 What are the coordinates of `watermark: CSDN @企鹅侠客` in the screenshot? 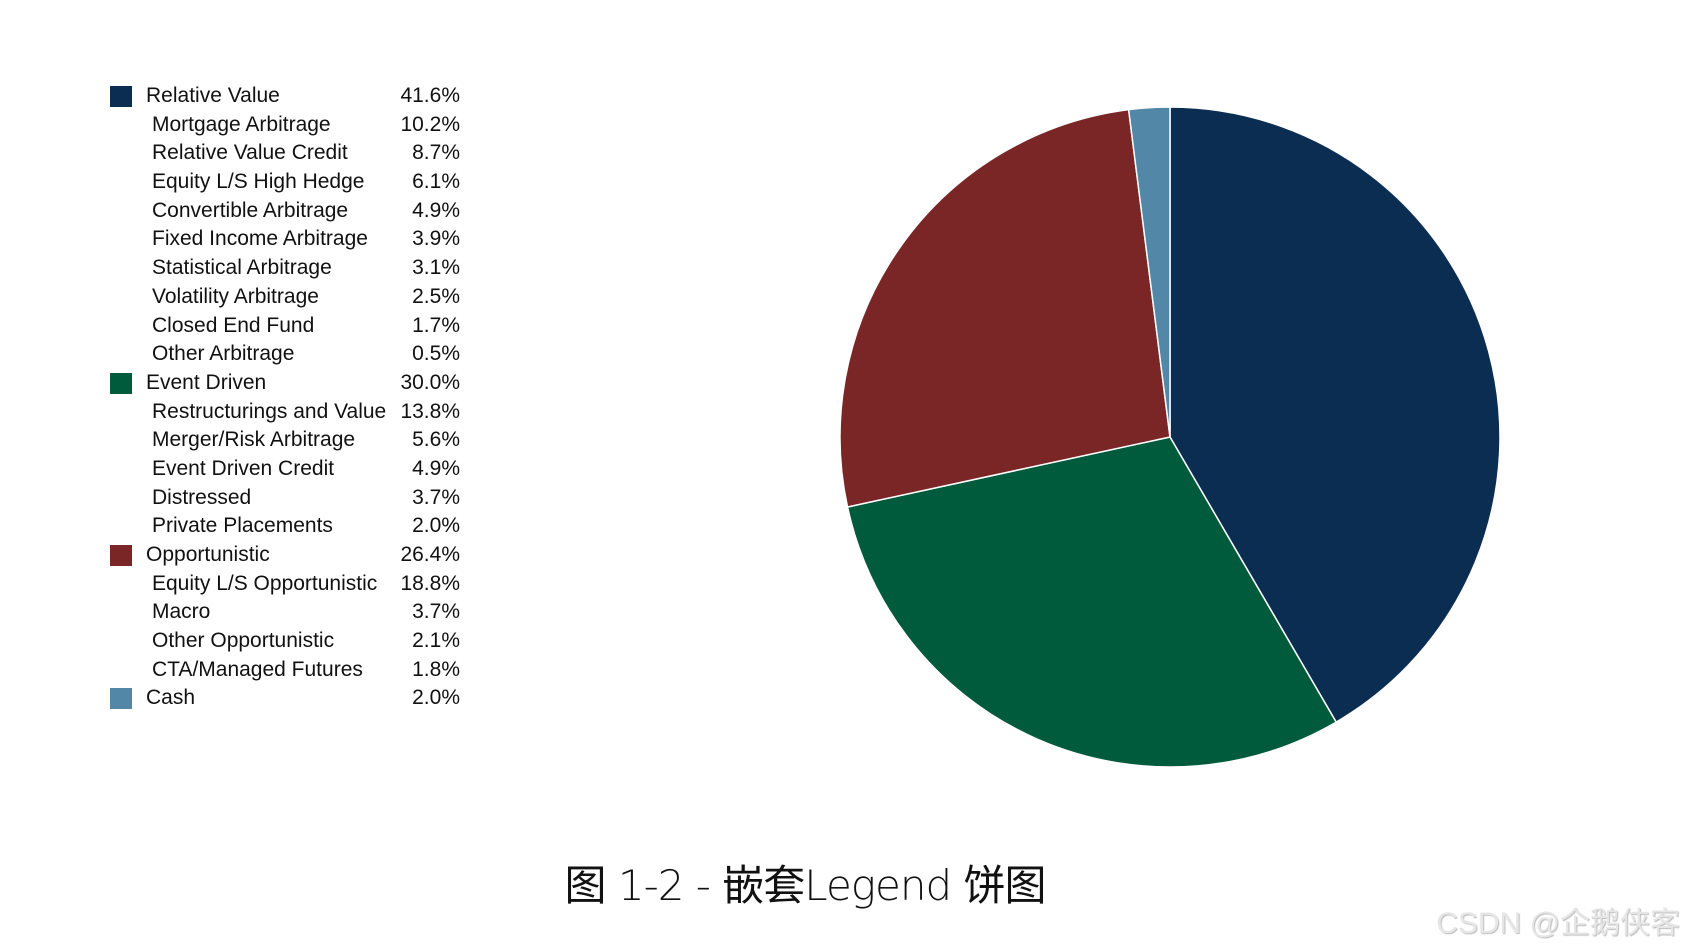 It's located at (1558, 923).